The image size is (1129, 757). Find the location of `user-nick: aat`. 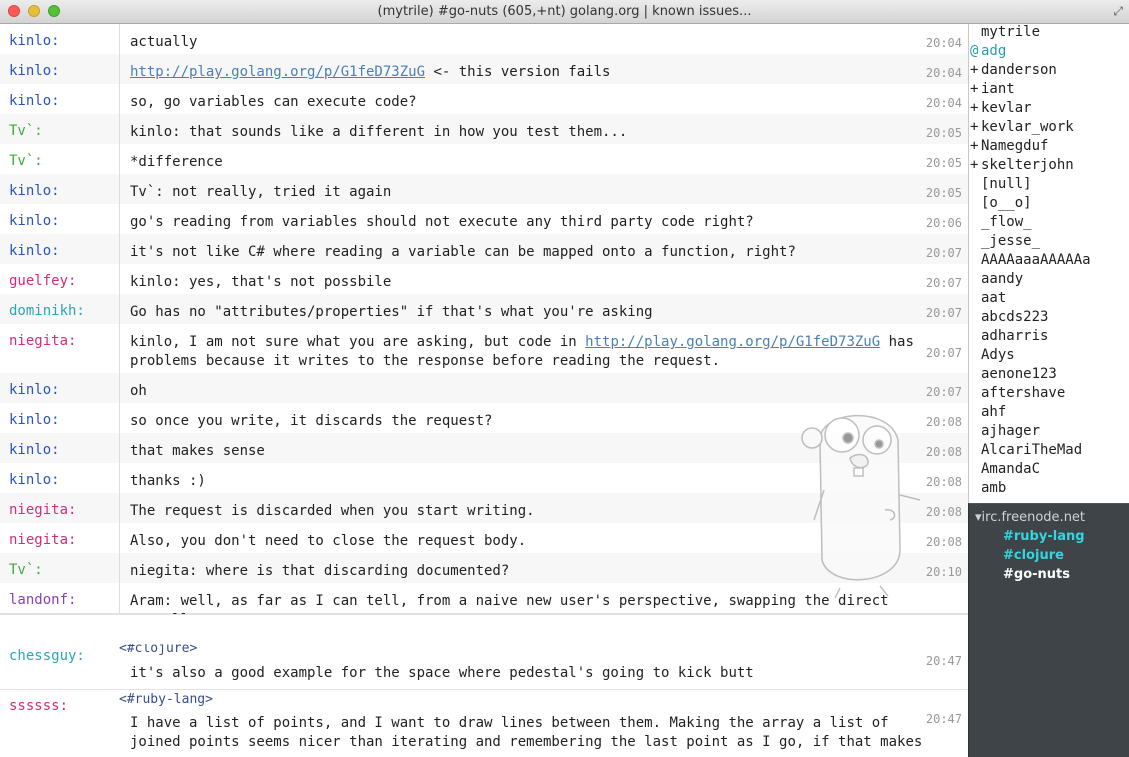

user-nick: aat is located at coordinates (994, 298).